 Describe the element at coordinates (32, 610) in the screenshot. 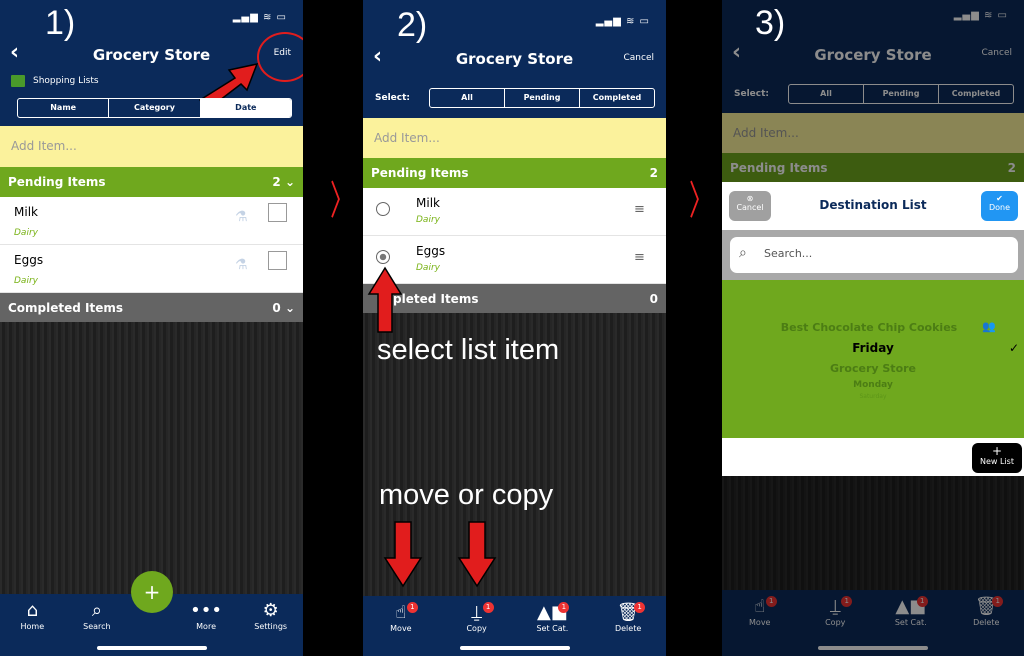

I see `home-icon: ⌂` at that location.